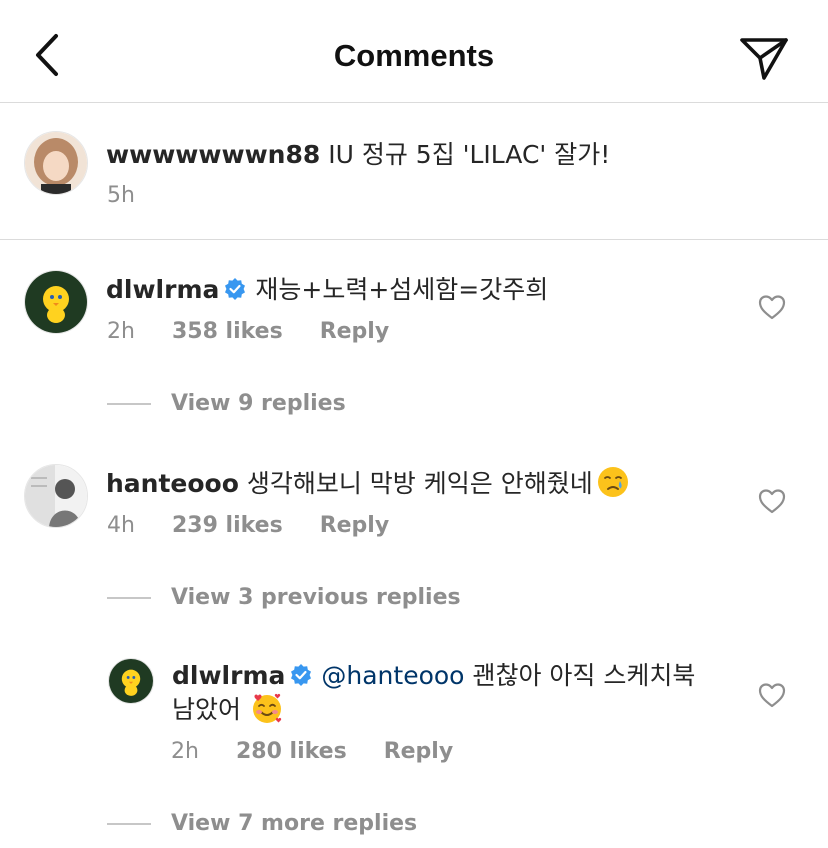 Image resolution: width=828 pixels, height=848 pixels. I want to click on comment-line: hanteooo 생각해보니 막방 케익은 안해줬네, so click(367, 482).